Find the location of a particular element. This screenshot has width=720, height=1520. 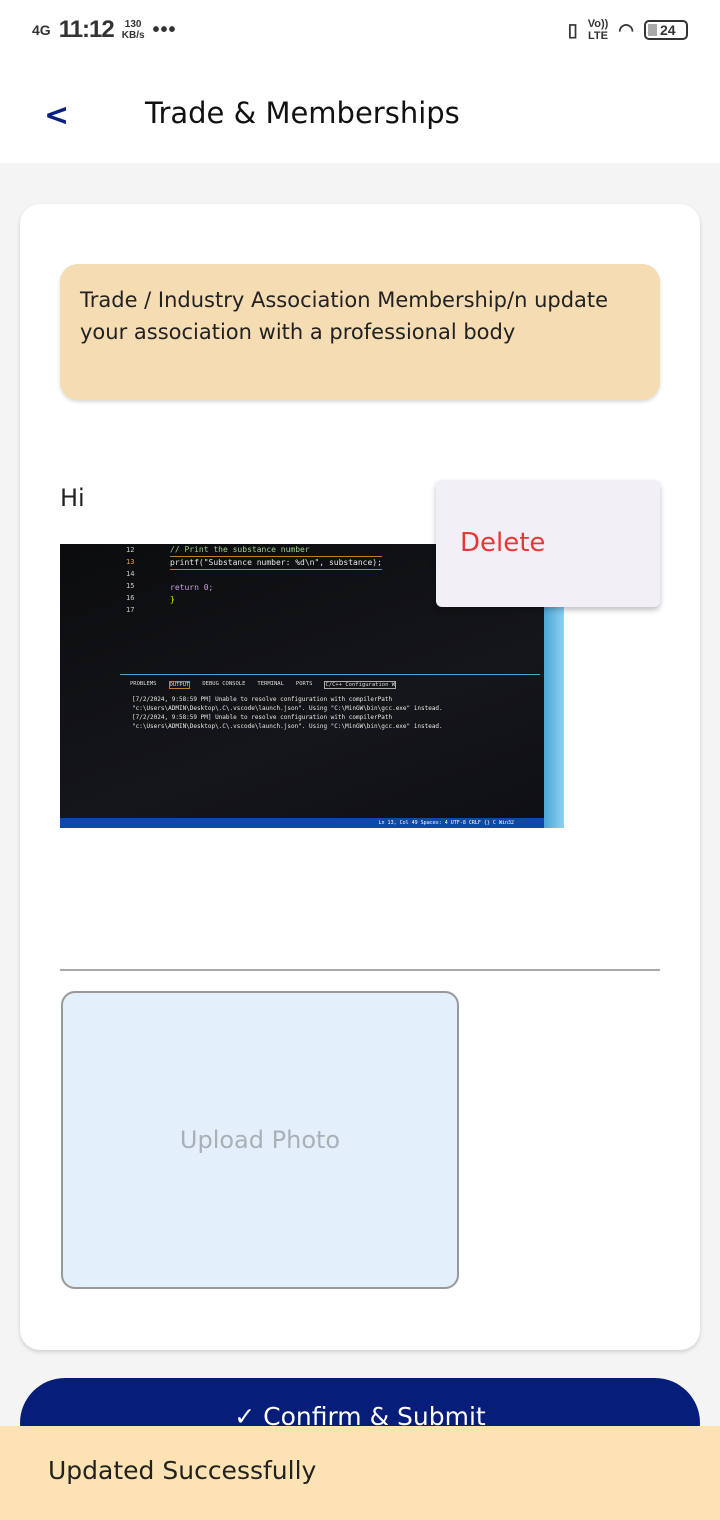

delete-menu-item: Delete is located at coordinates (502, 543).